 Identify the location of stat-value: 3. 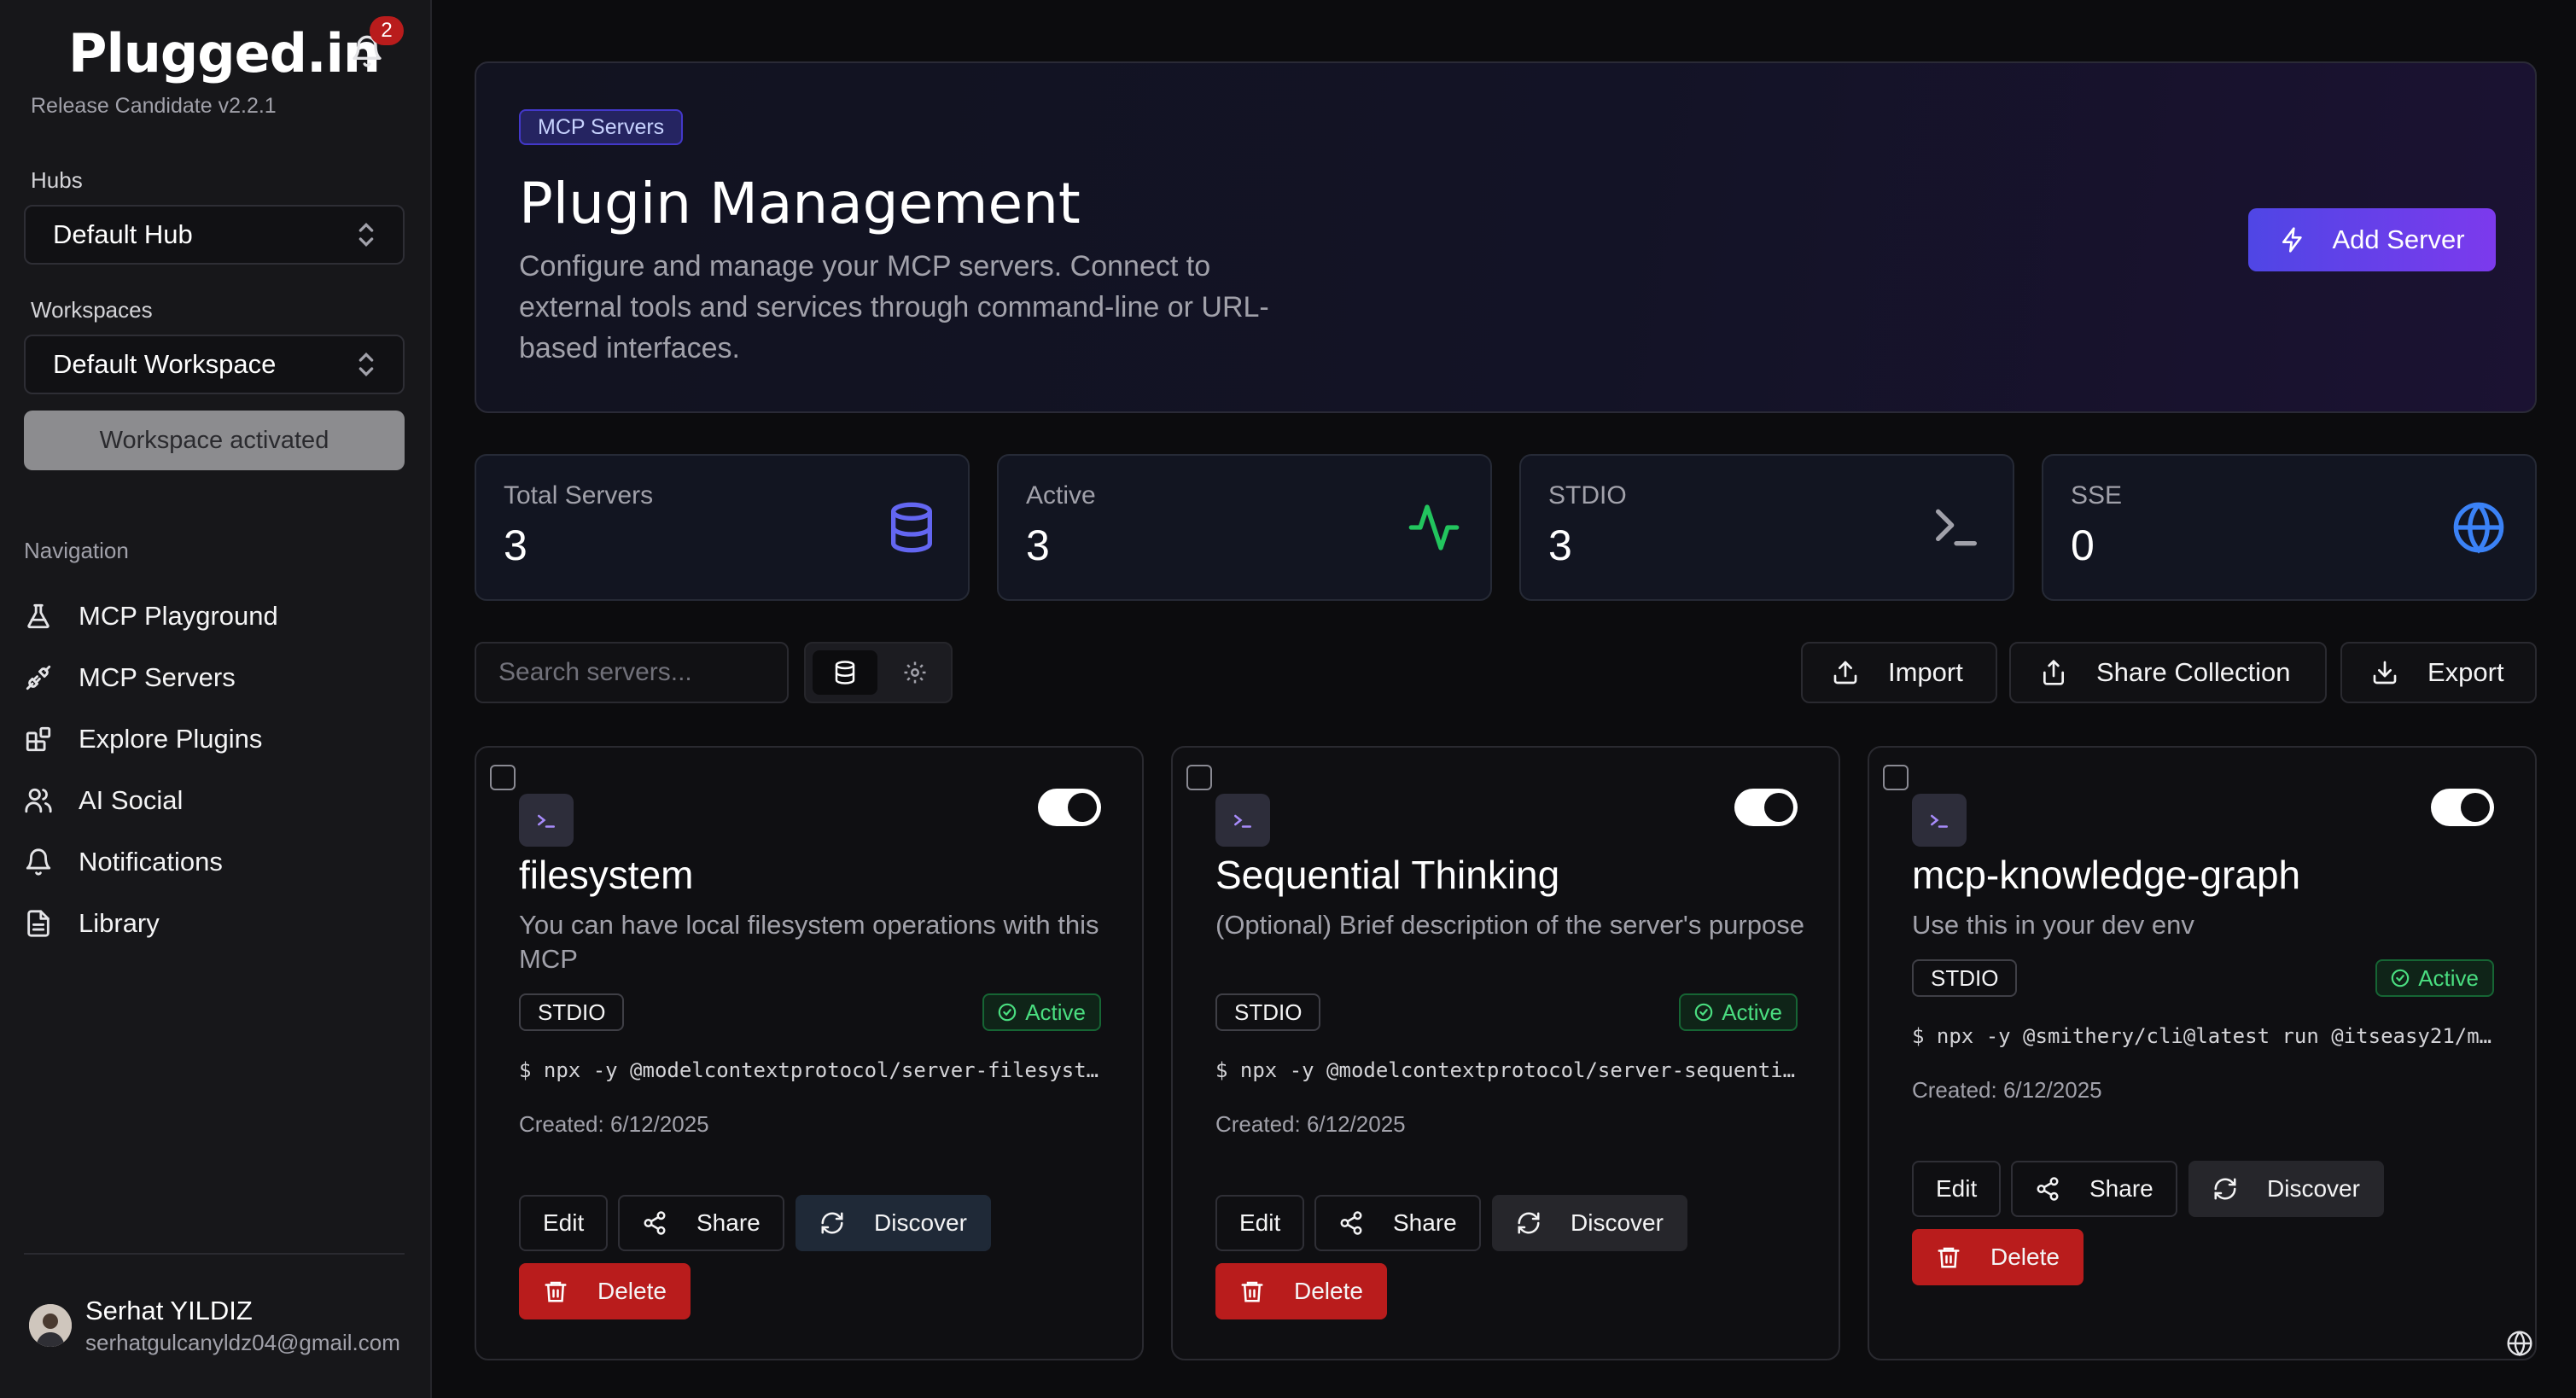
(1560, 545).